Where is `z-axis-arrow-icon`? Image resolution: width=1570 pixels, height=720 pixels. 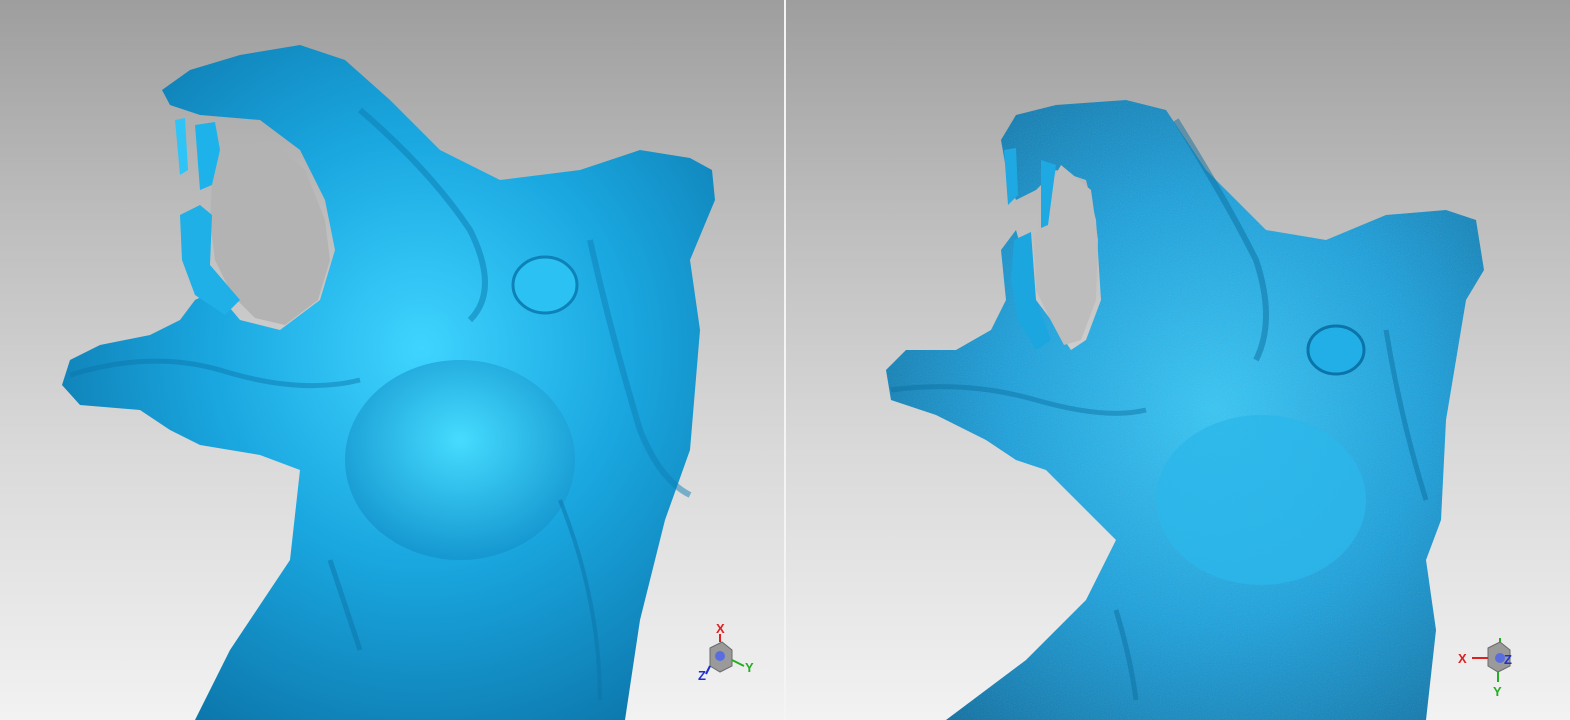 z-axis-arrow-icon is located at coordinates (708, 670).